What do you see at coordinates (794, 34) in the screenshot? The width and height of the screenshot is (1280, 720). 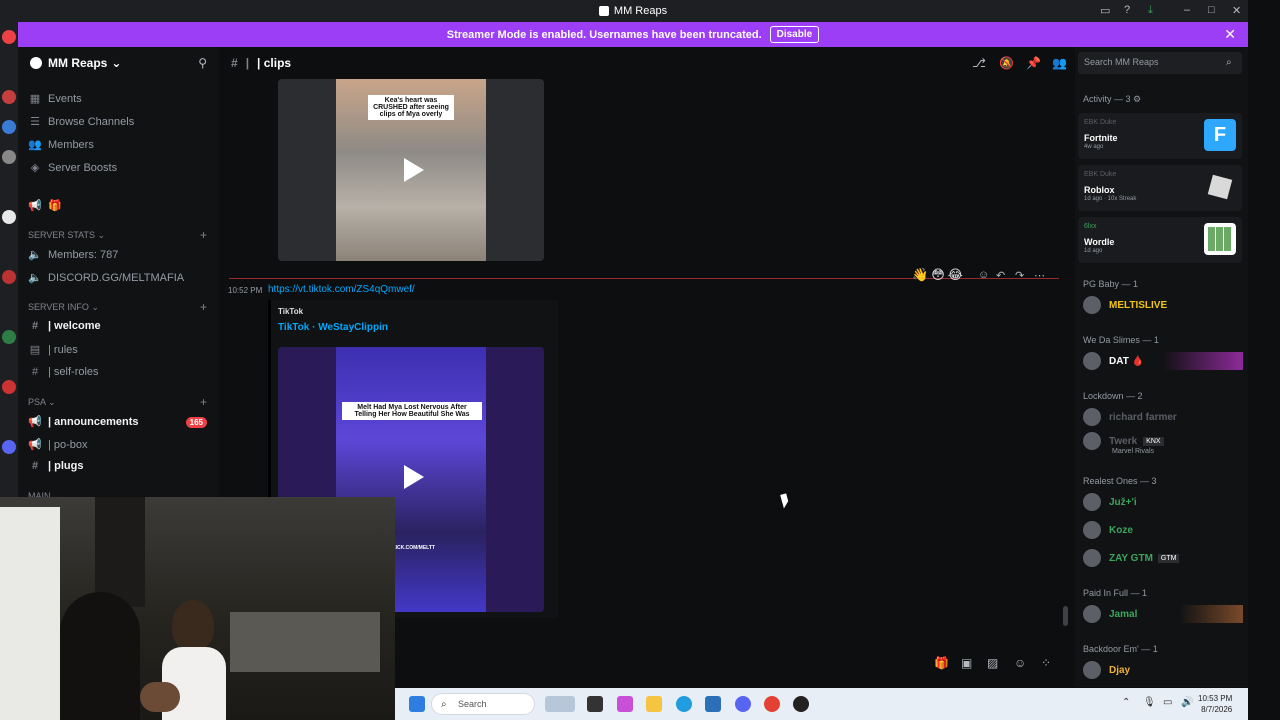 I see `disable-button: Disable` at bounding box center [794, 34].